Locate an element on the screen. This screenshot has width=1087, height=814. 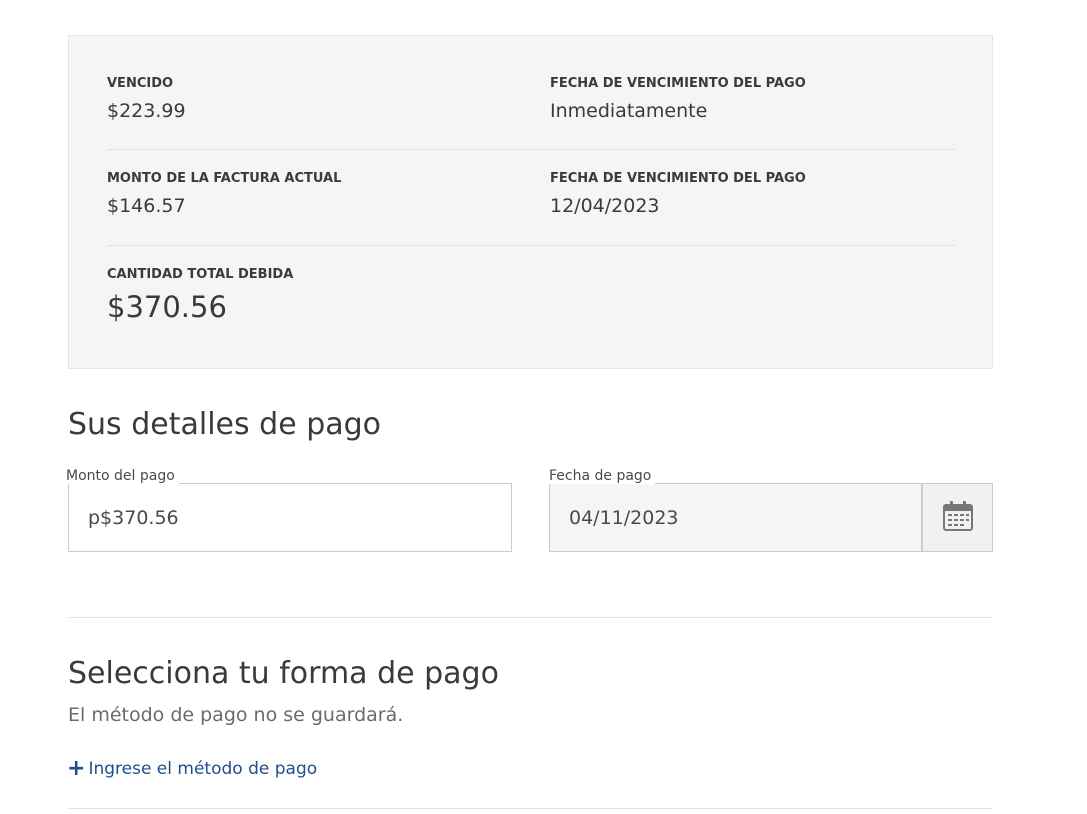
current-bill-date-label: FECHA DE VENCIMIENTO DEL PAGO is located at coordinates (678, 178).